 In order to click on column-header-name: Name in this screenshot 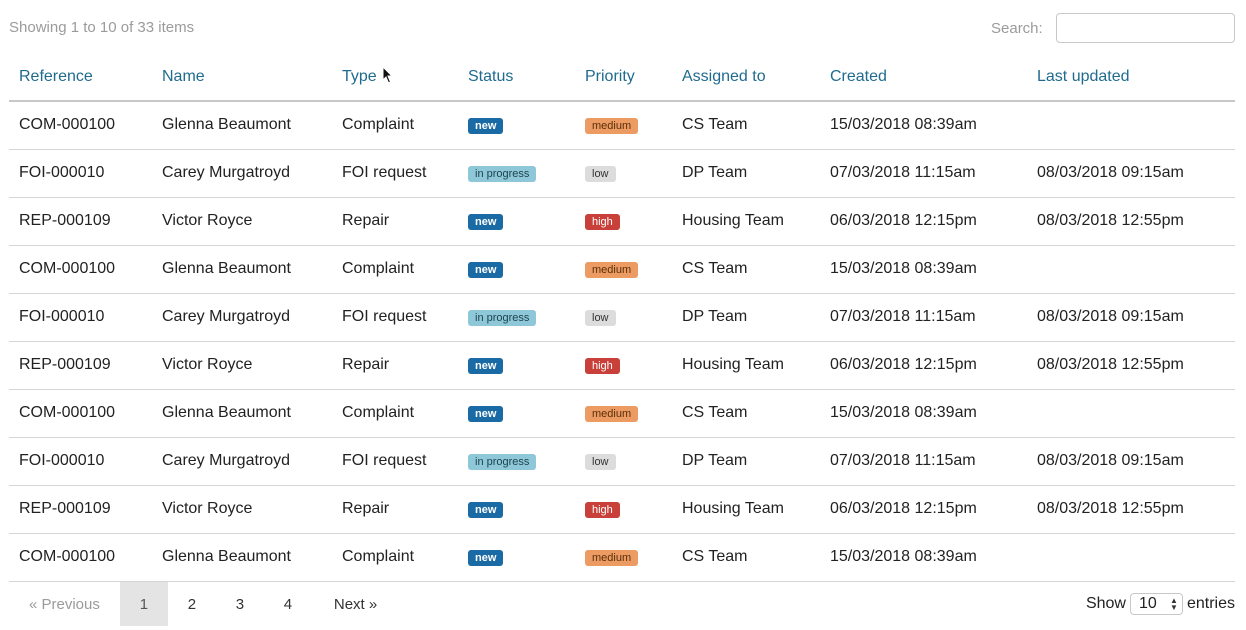, I will do `click(242, 77)`.